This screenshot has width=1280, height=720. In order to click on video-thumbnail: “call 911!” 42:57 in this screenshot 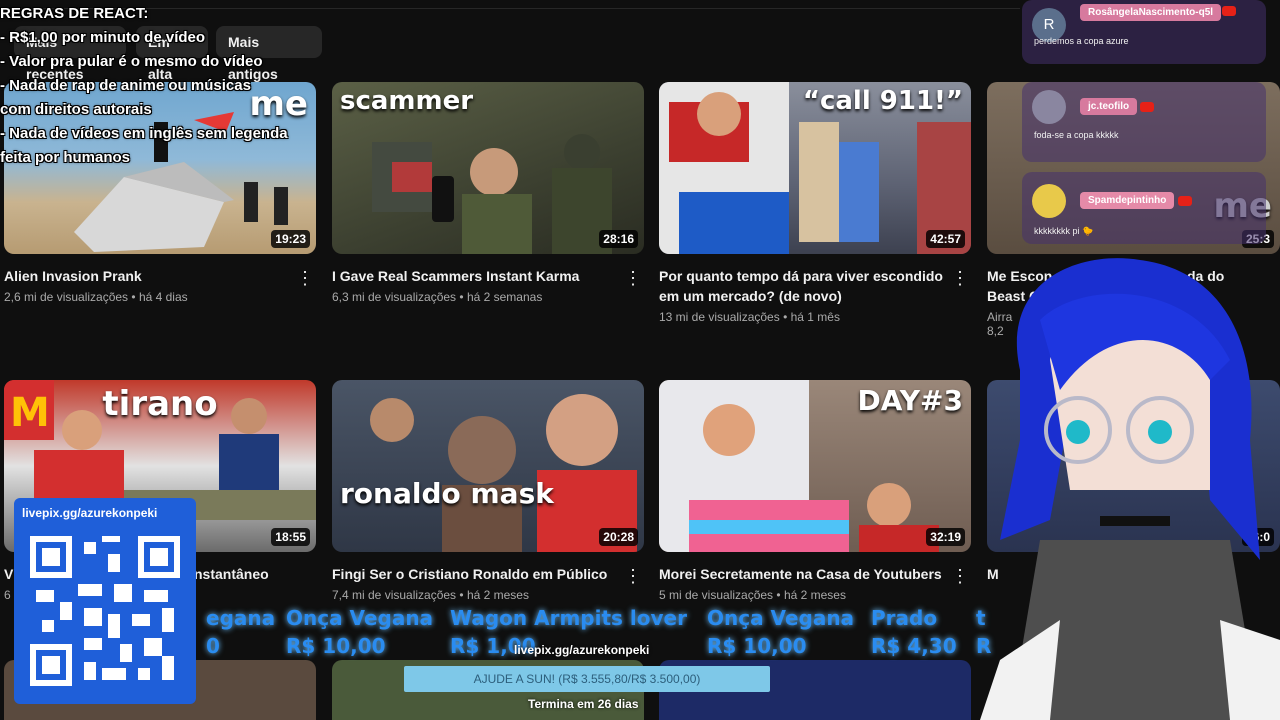, I will do `click(815, 168)`.